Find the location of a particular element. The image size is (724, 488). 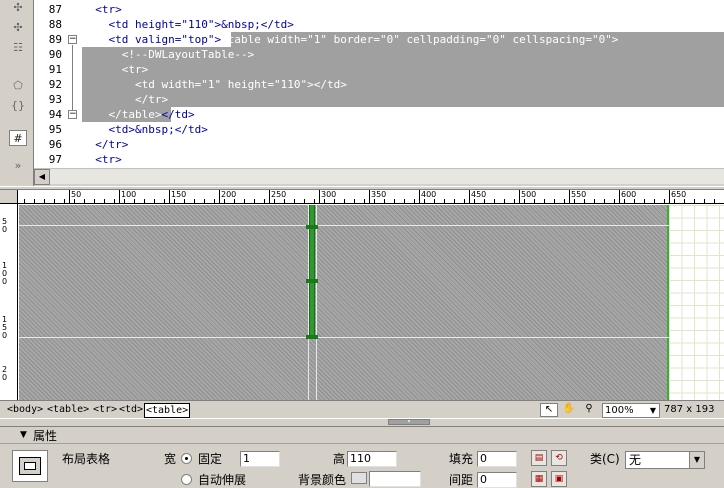

width-input: 1 is located at coordinates (260, 459).